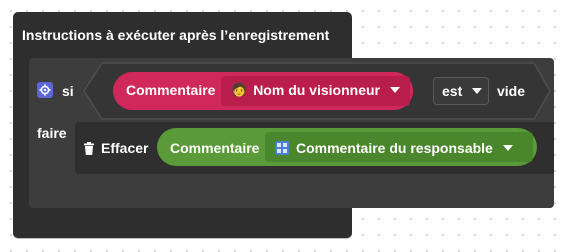  What do you see at coordinates (171, 90) in the screenshot?
I see `condition-block-label: Commentaire` at bounding box center [171, 90].